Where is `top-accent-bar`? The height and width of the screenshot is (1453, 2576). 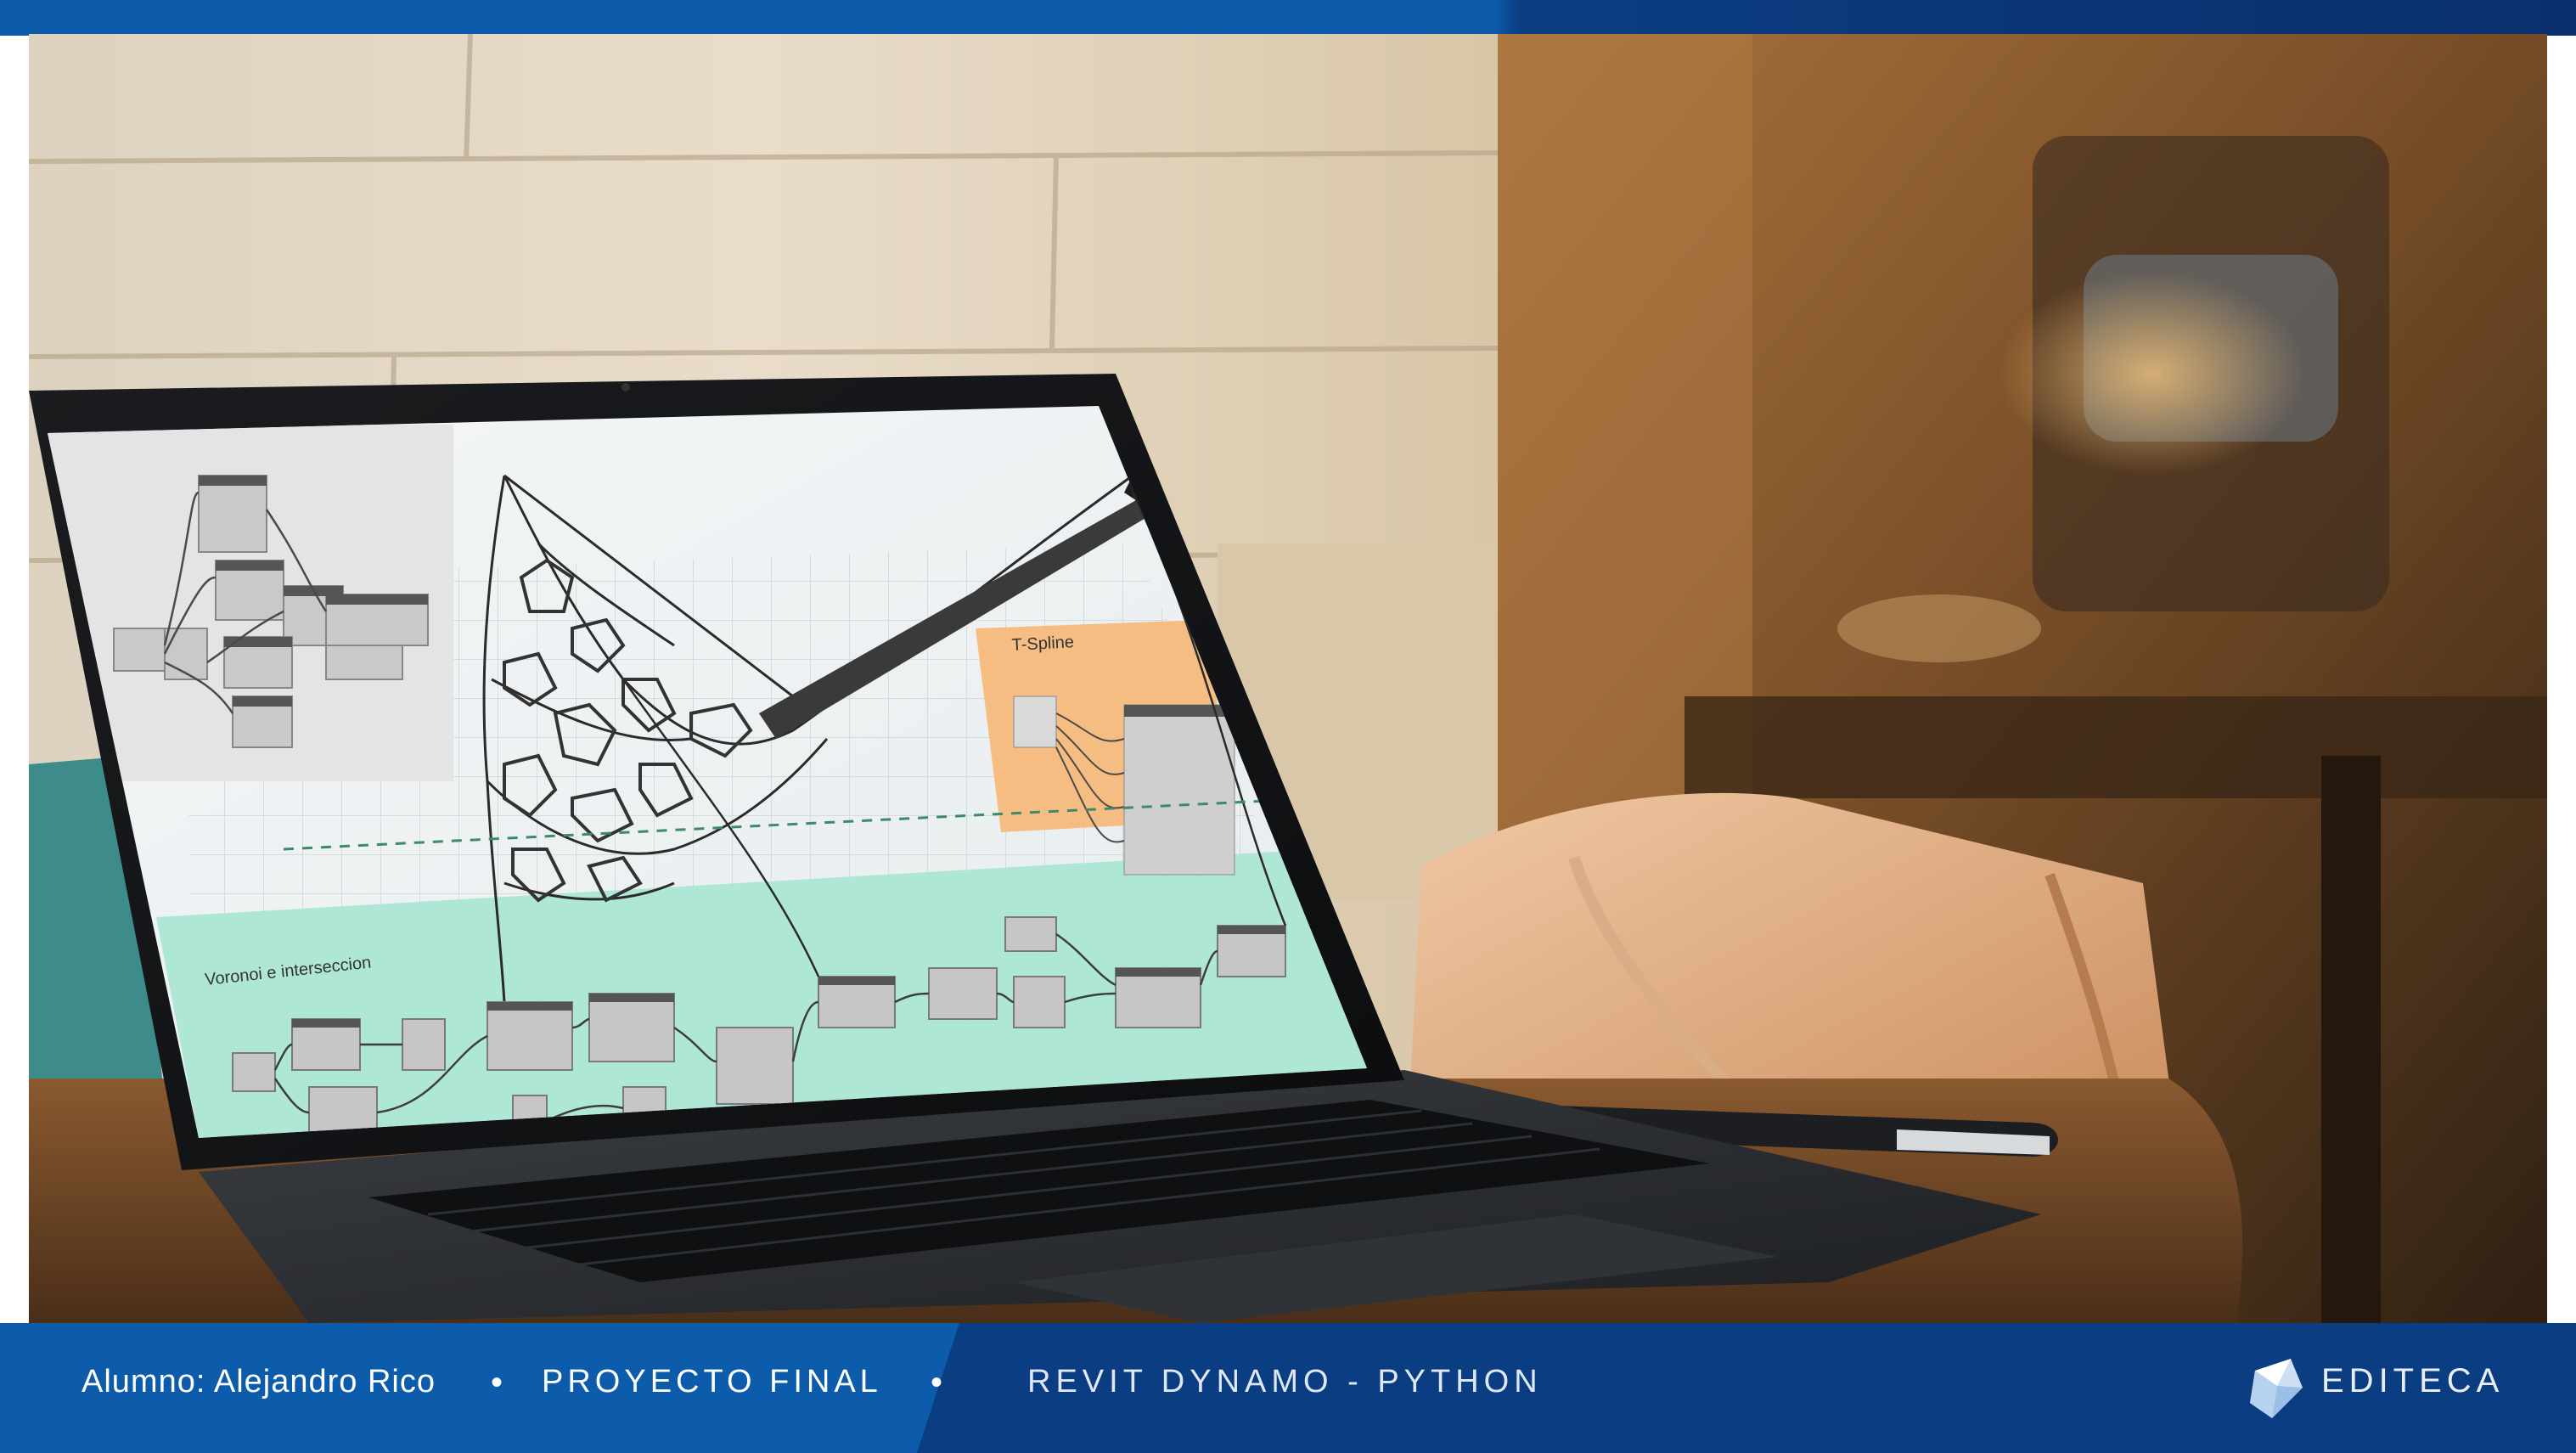
top-accent-bar is located at coordinates (1288, 18).